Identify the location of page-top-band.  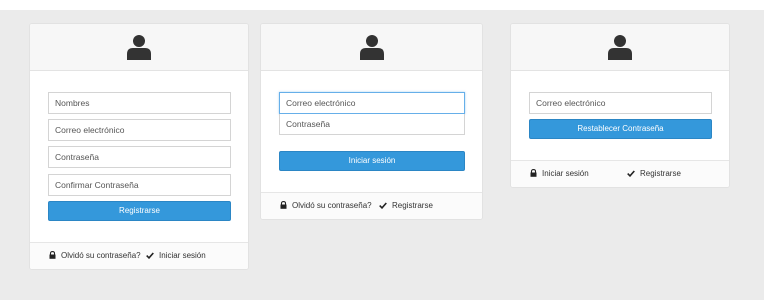
(382, 5).